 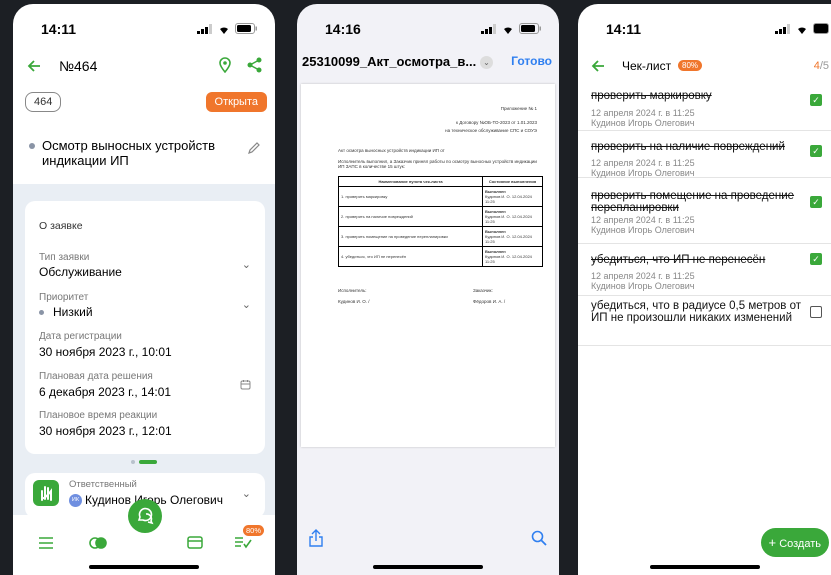 What do you see at coordinates (496, 122) in the screenshot?
I see `doc-contract-line1: к Договору №ОБ-ТО-2023 от 1.01.2023` at bounding box center [496, 122].